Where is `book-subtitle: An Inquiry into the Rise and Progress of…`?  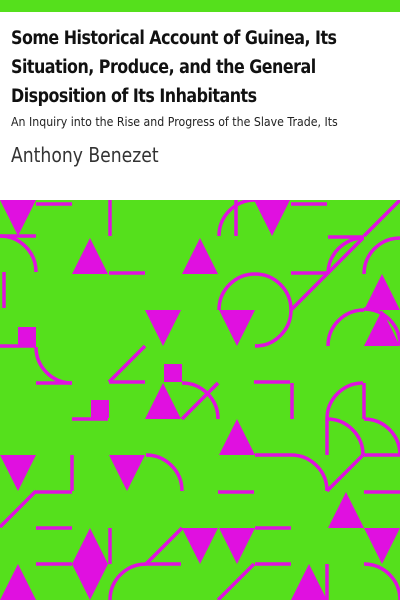 book-subtitle: An Inquiry into the Rise and Progress of… is located at coordinates (174, 121).